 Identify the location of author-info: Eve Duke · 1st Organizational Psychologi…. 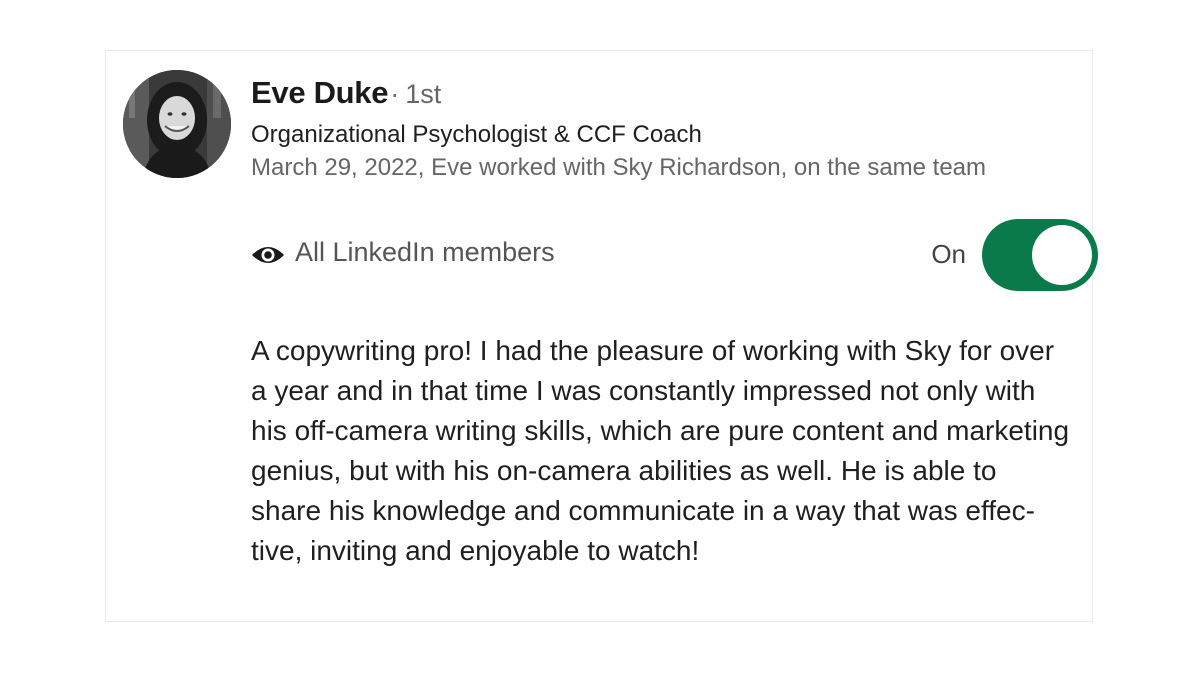
(666, 130).